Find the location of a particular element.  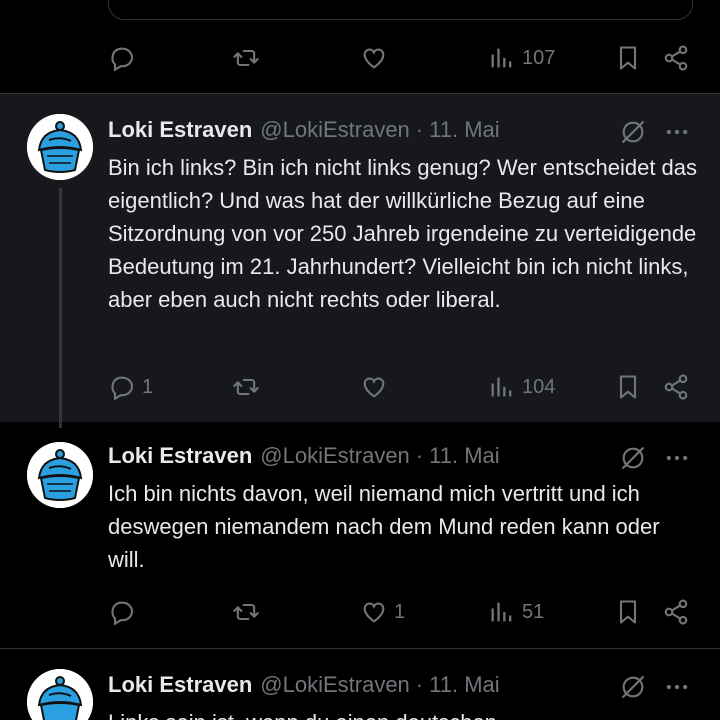

like-button: 1 is located at coordinates (382, 612).